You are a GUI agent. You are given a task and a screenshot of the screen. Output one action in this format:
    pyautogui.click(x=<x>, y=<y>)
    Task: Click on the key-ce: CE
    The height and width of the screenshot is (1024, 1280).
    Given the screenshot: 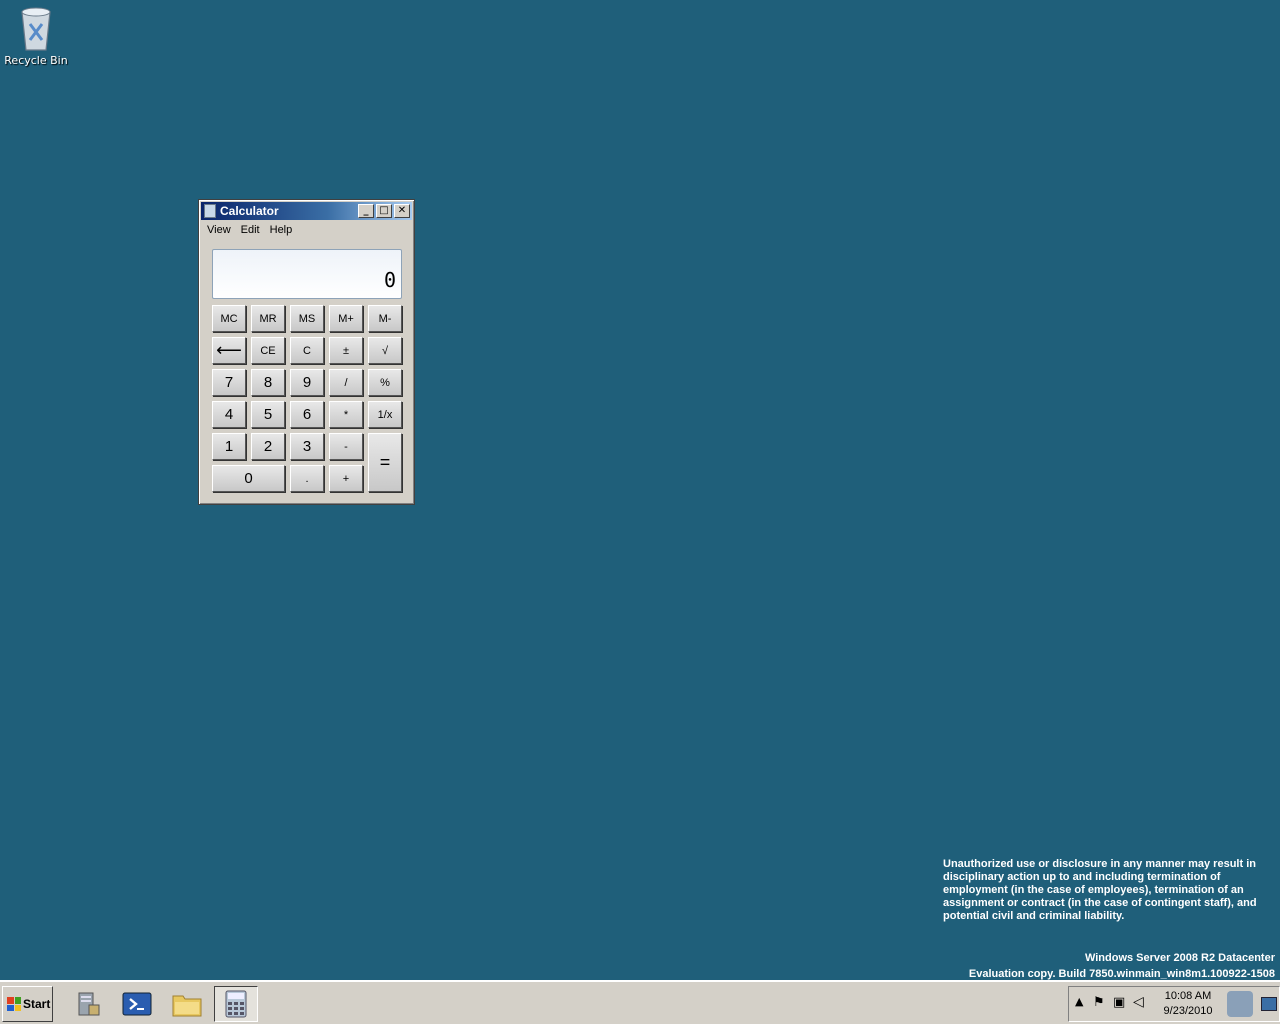 What is the action you would take?
    pyautogui.click(x=268, y=350)
    